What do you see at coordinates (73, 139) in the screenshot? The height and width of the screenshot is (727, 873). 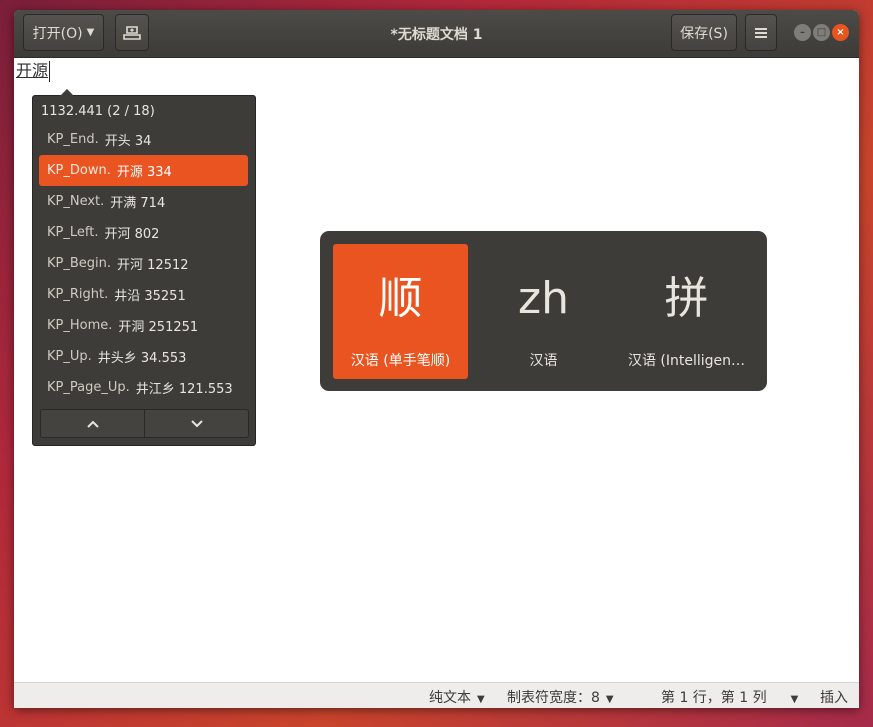 I see `candidate-key: KP_End.` at bounding box center [73, 139].